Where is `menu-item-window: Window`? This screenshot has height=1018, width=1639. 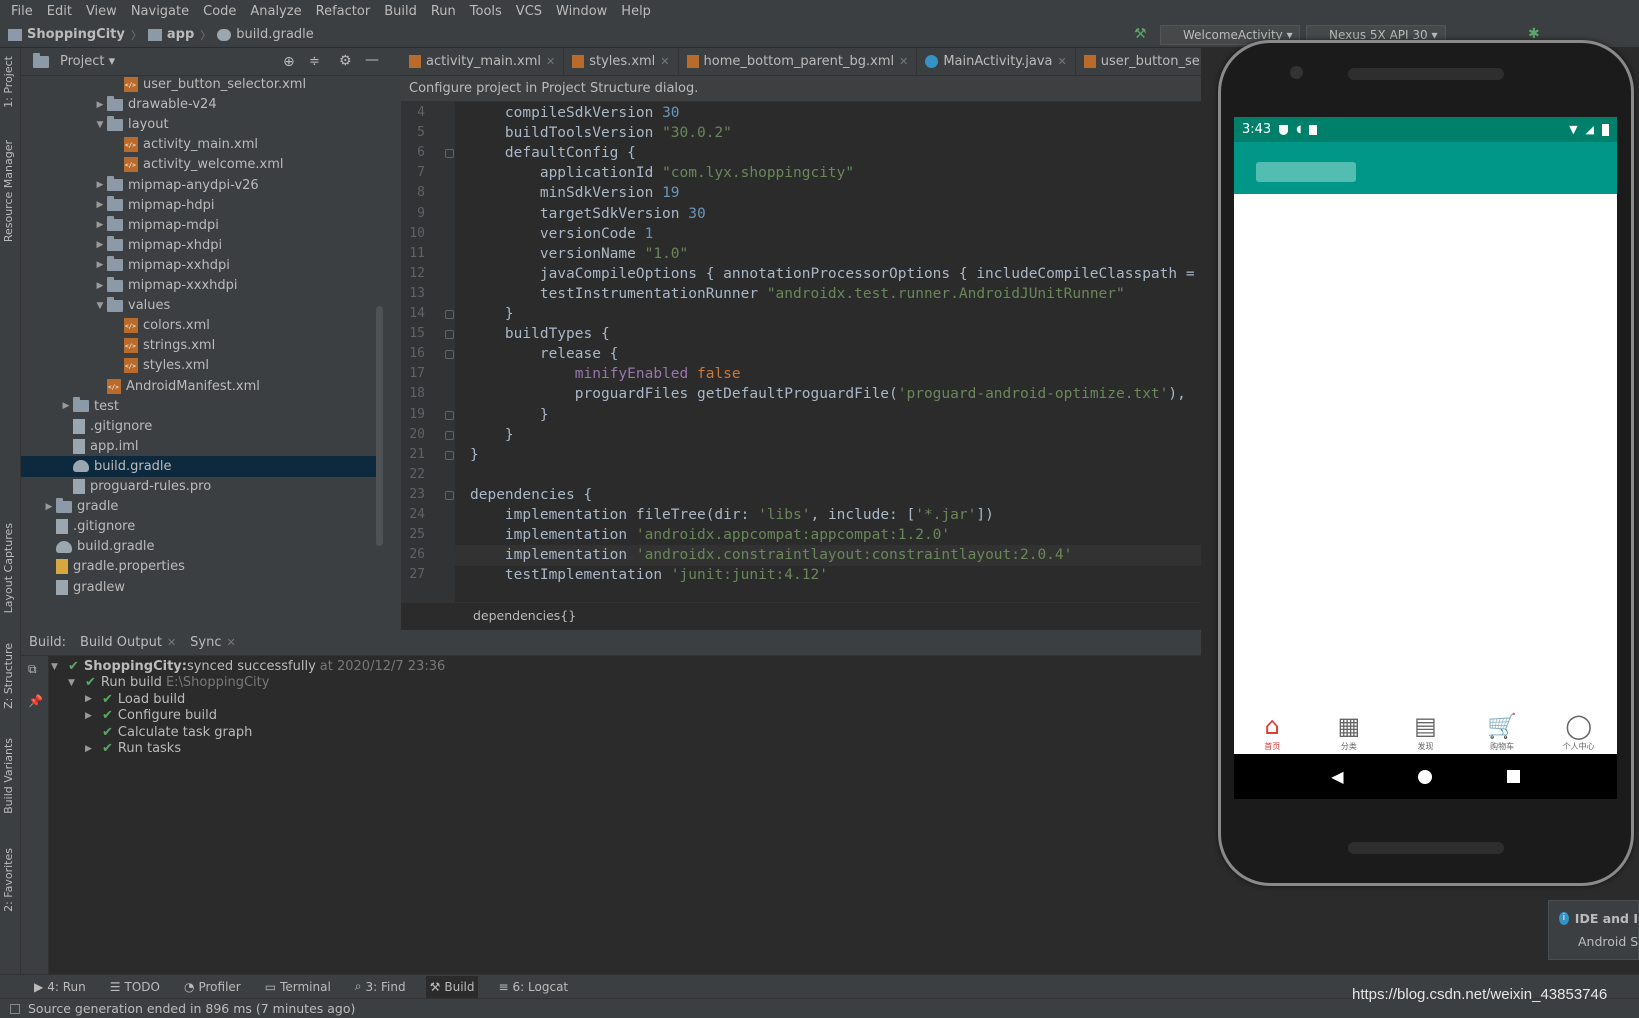 menu-item-window: Window is located at coordinates (581, 11).